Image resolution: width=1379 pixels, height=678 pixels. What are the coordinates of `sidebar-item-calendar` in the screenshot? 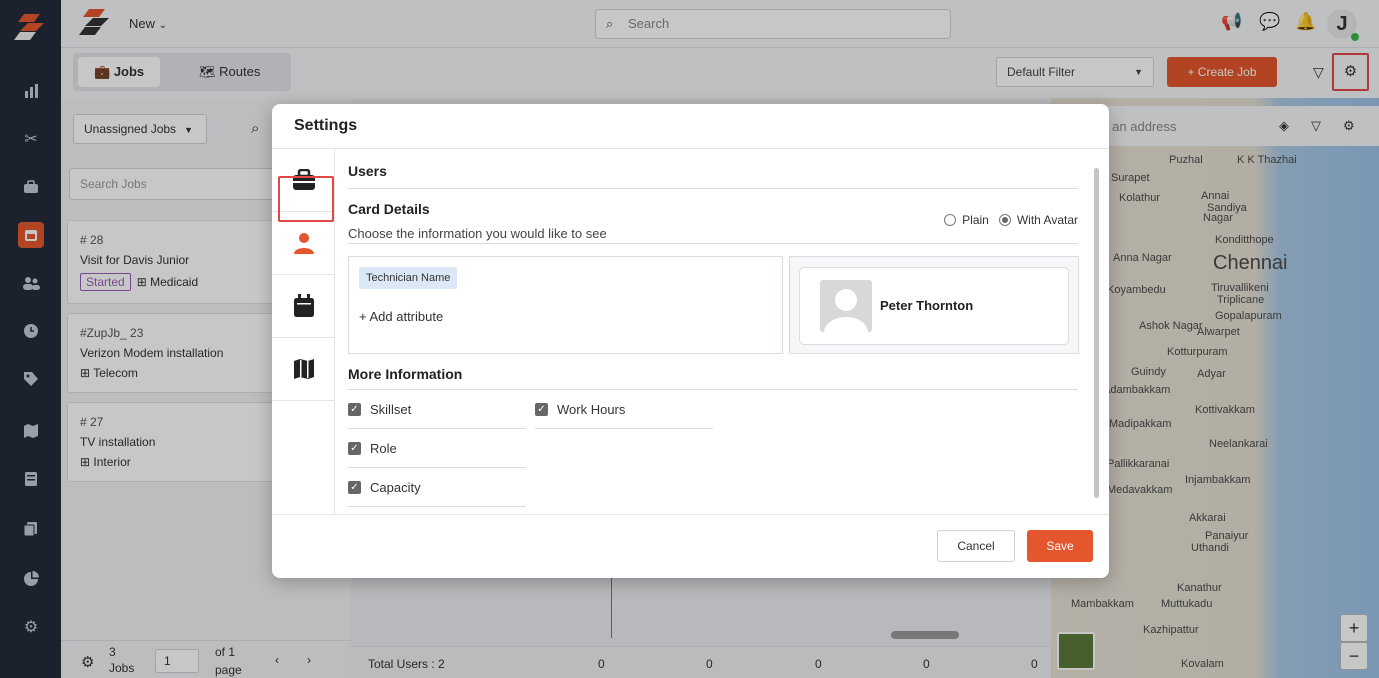 It's located at (303, 306).